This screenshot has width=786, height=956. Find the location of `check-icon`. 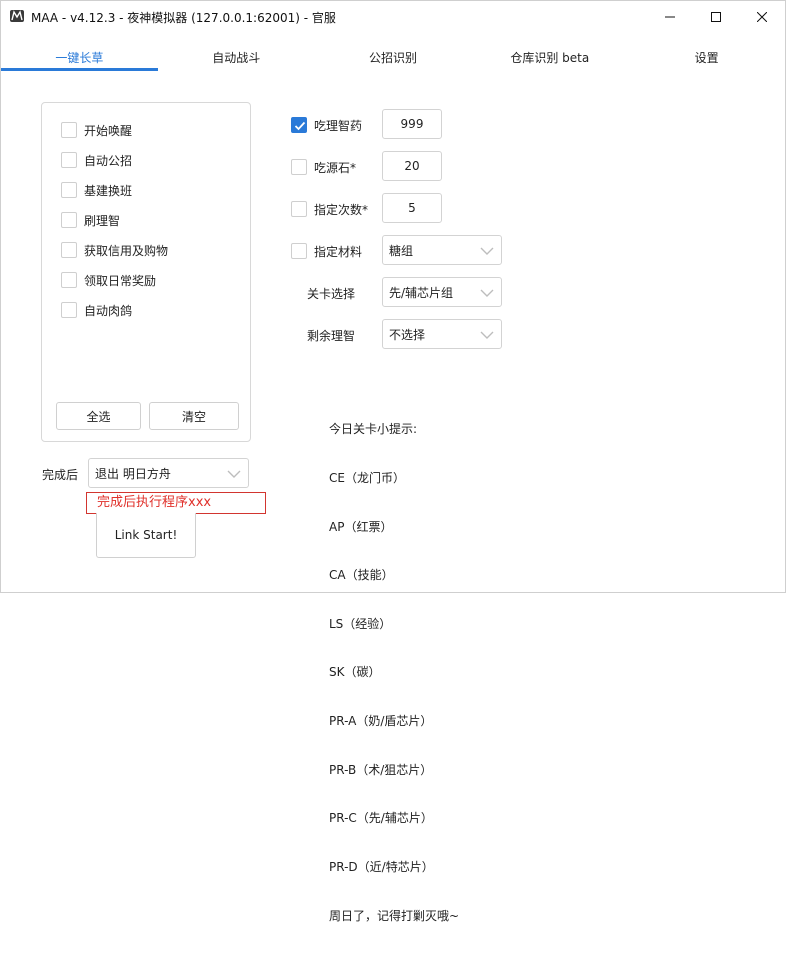

check-icon is located at coordinates (300, 126).